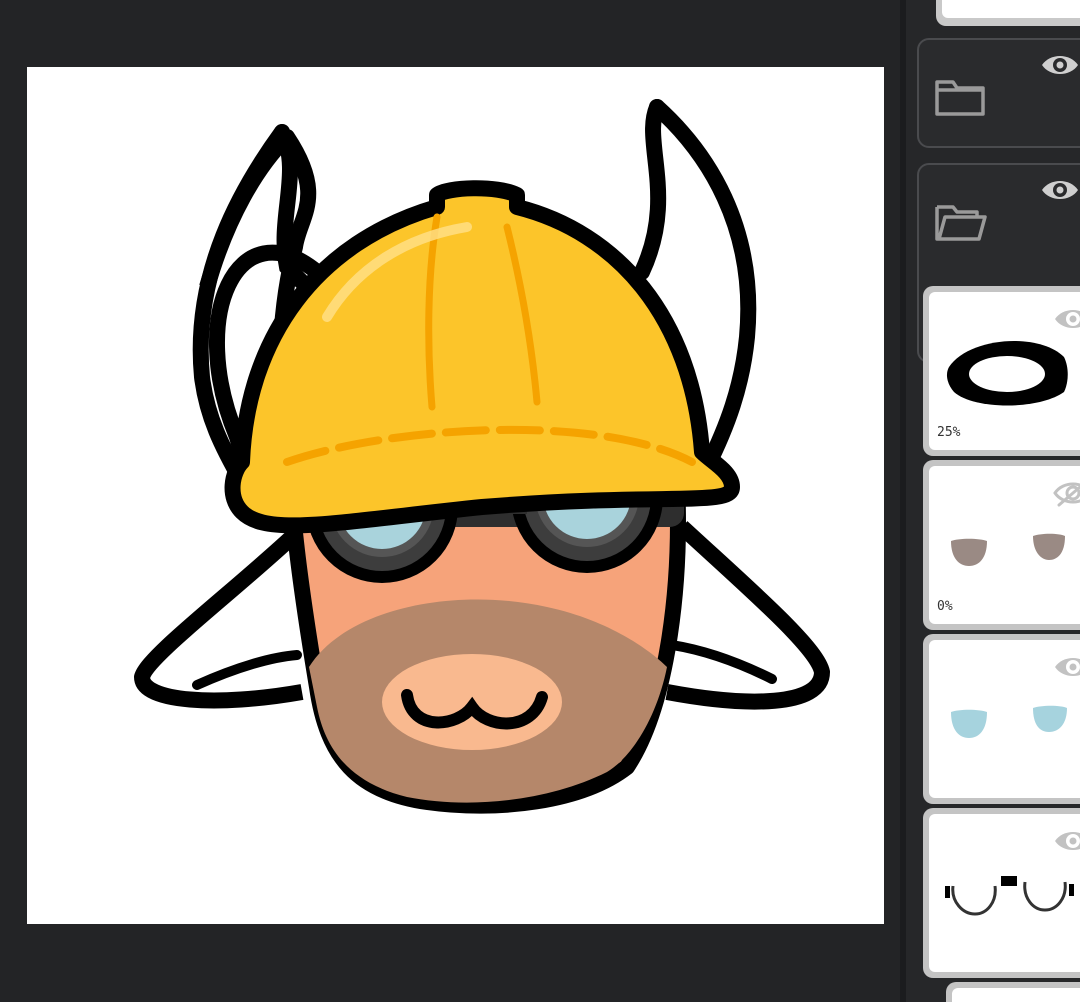  I want to click on right-ear, so click(747, 615).